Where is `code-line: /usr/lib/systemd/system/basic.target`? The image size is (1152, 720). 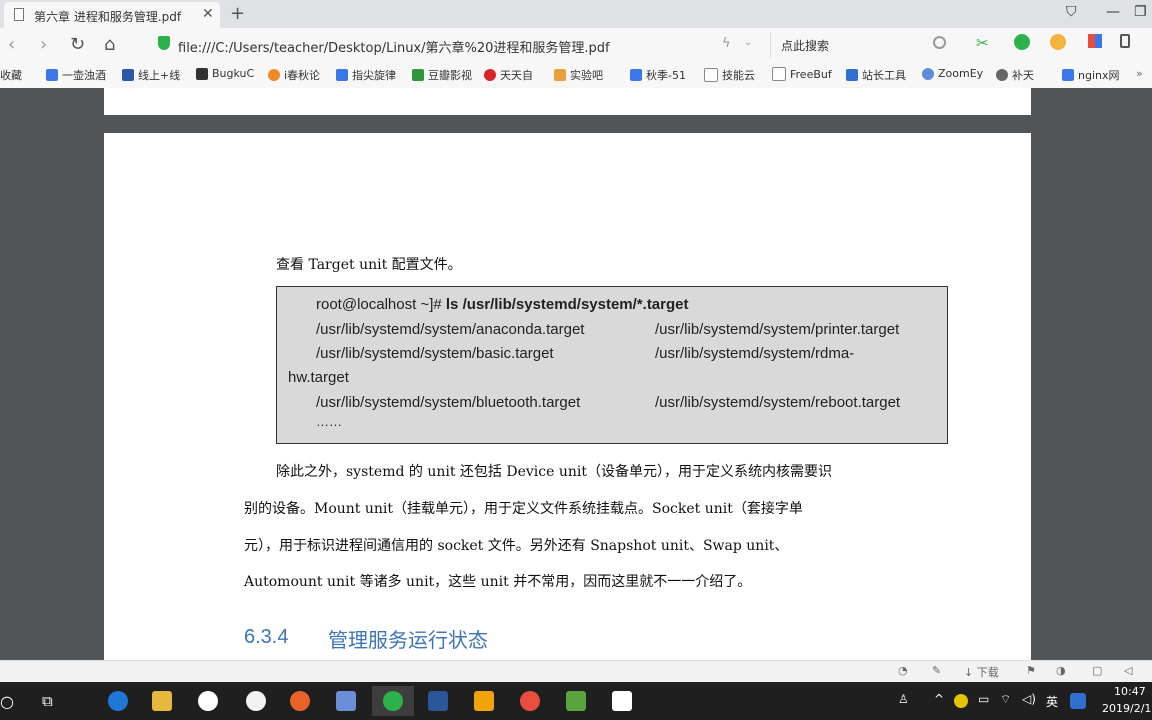
code-line: /usr/lib/systemd/system/basic.target is located at coordinates (435, 353).